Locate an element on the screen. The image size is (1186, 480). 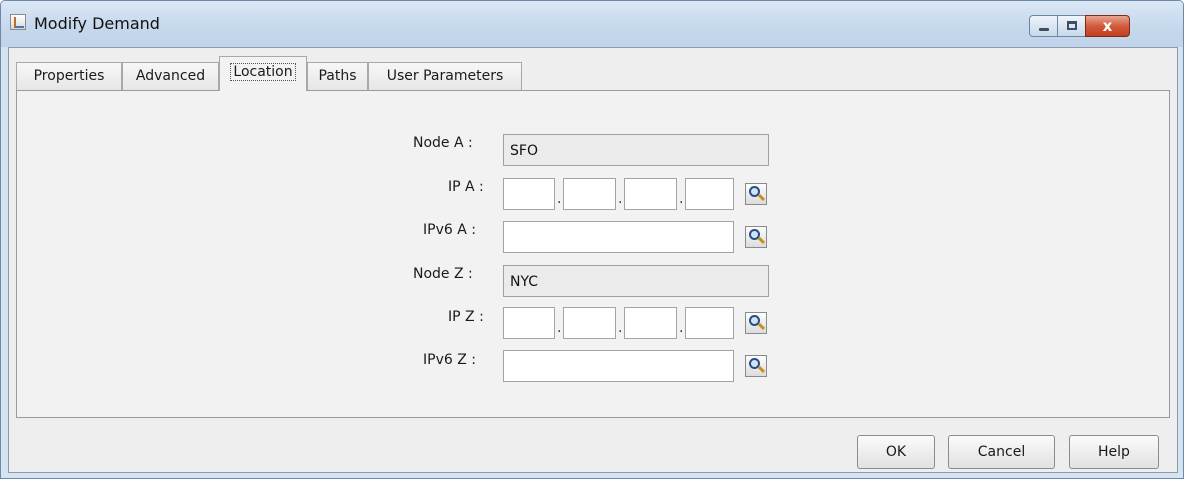
close-button: x is located at coordinates (1107, 26).